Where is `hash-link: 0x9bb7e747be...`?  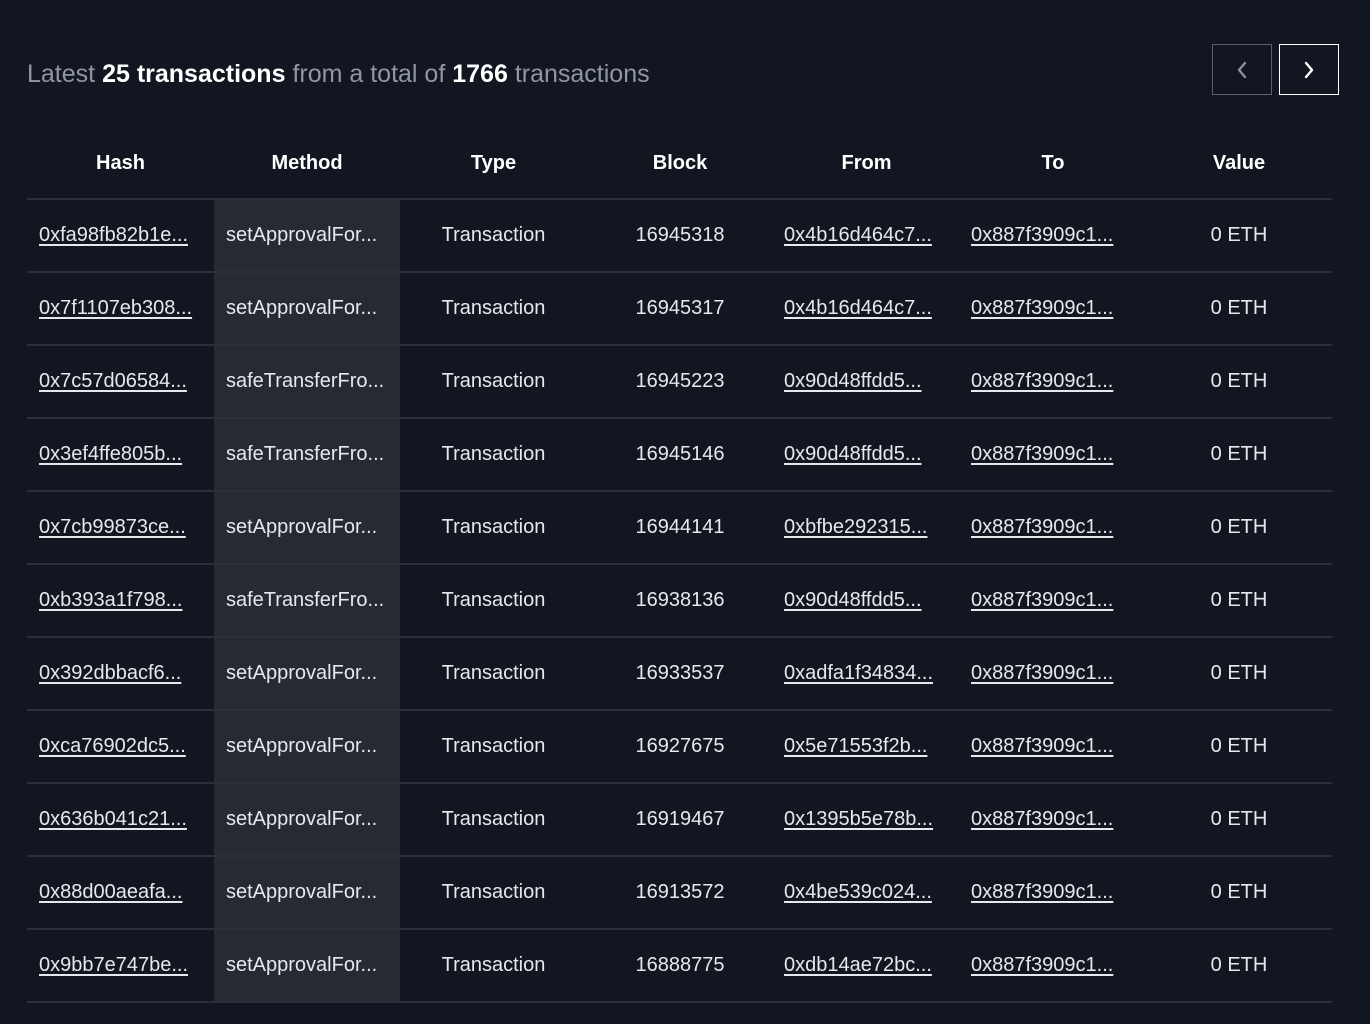 hash-link: 0x9bb7e747be... is located at coordinates (113, 965).